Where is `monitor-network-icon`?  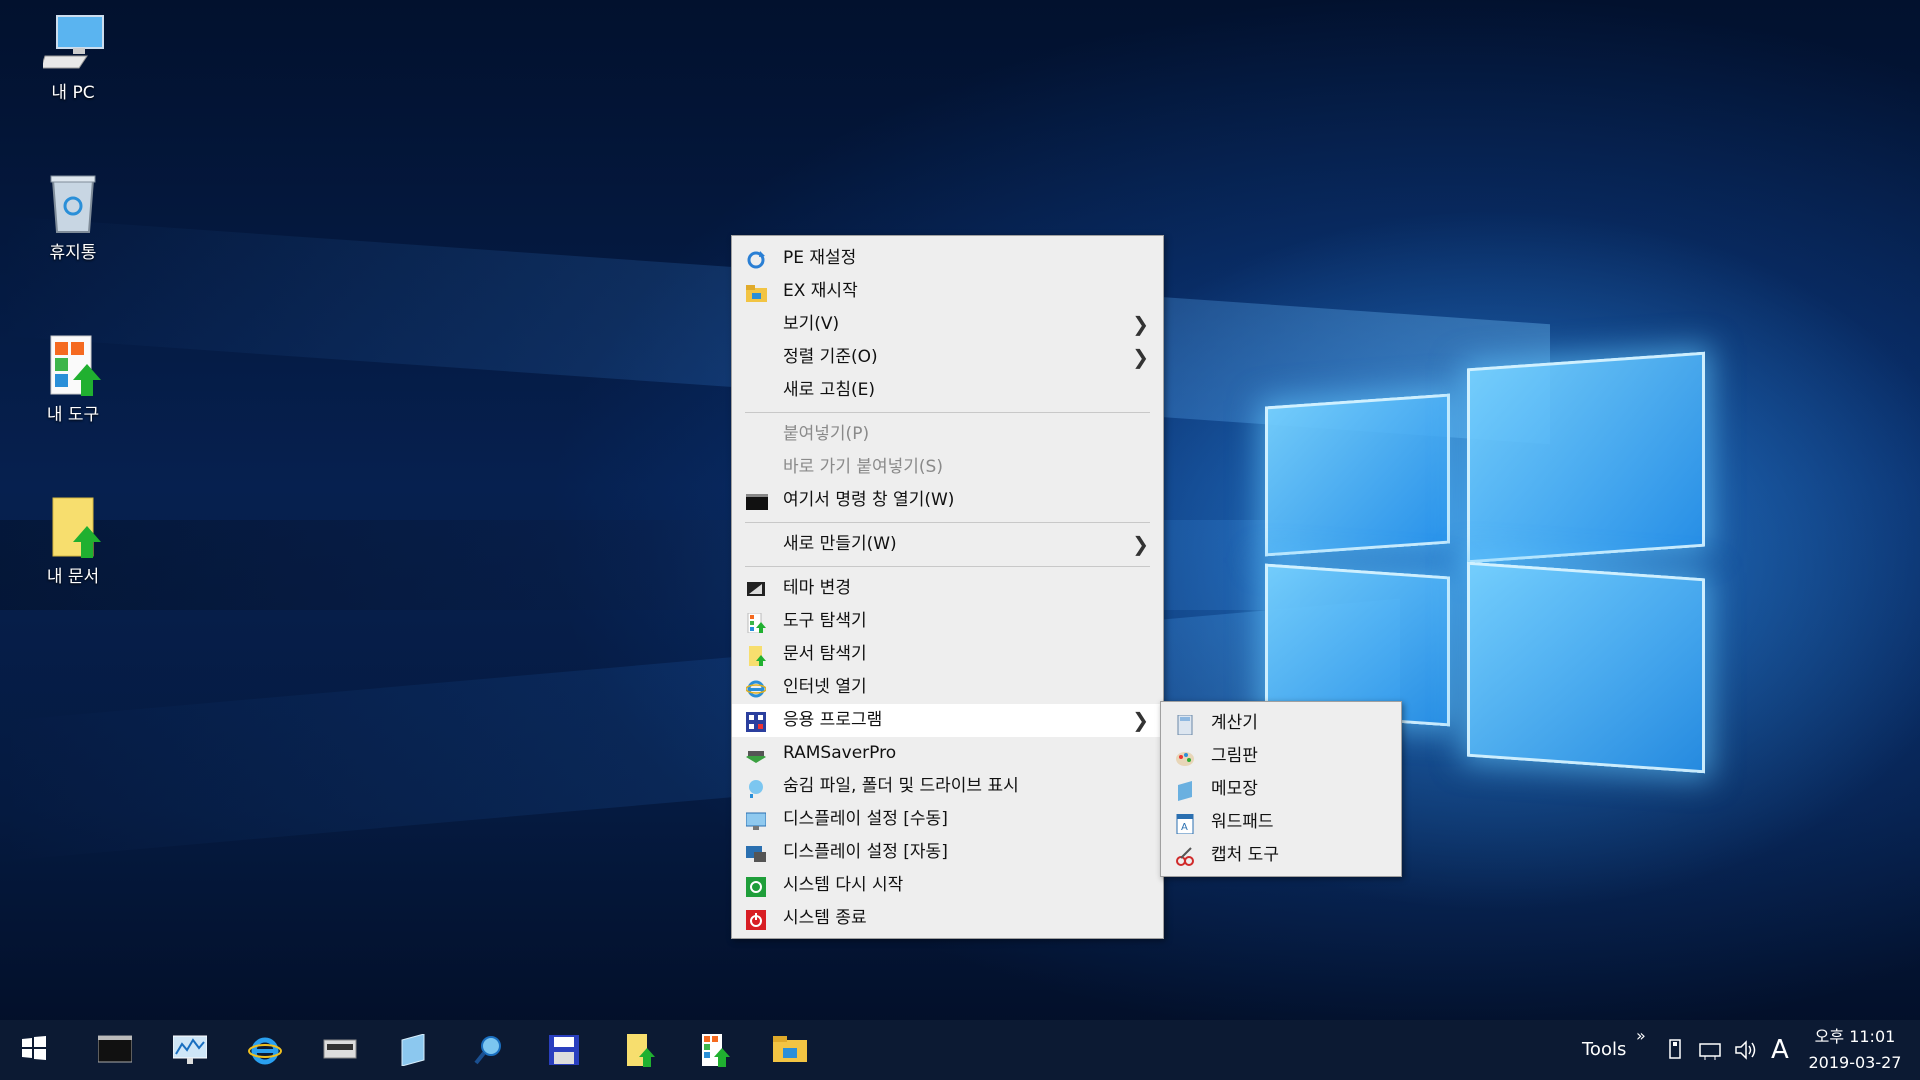 monitor-network-icon is located at coordinates (190, 1050).